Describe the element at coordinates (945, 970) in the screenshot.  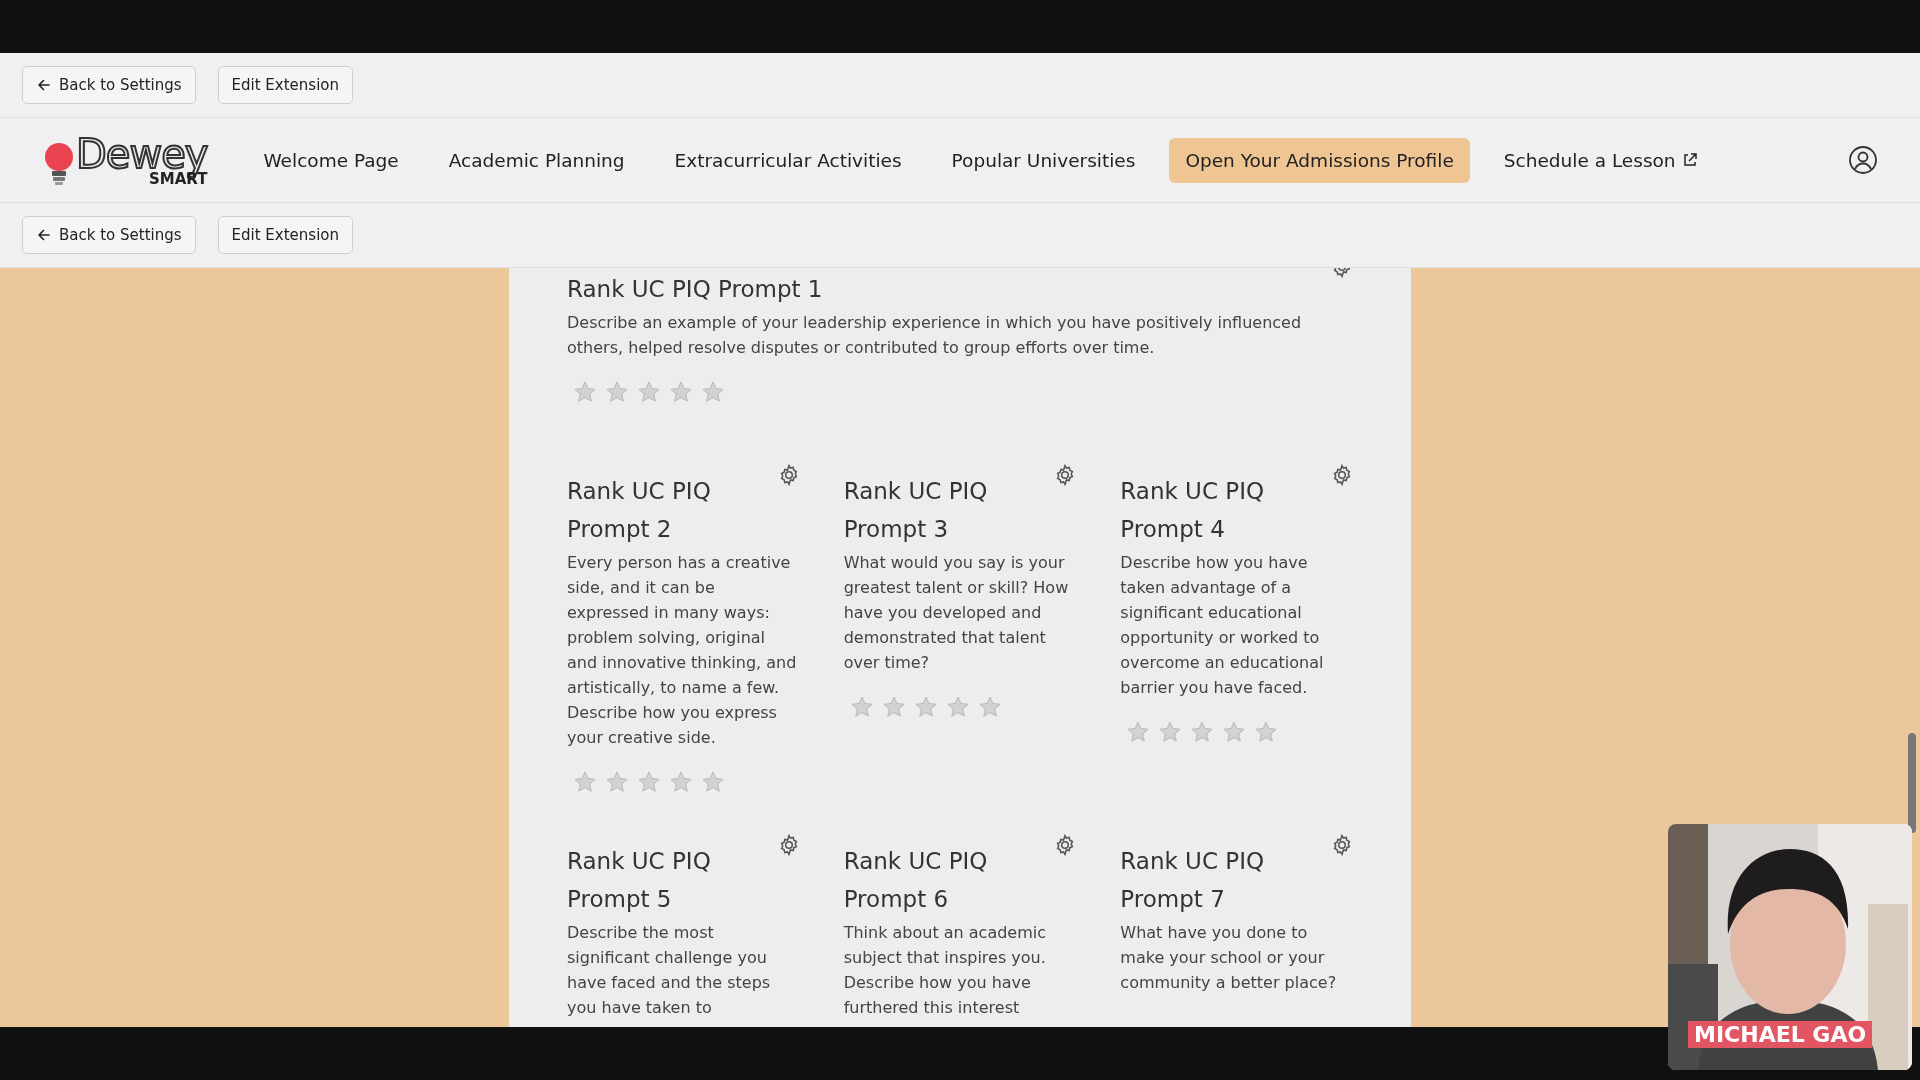
I see `prompt-description: Think about an academic subject that inspires you. Describe how you have furthered this interest` at that location.